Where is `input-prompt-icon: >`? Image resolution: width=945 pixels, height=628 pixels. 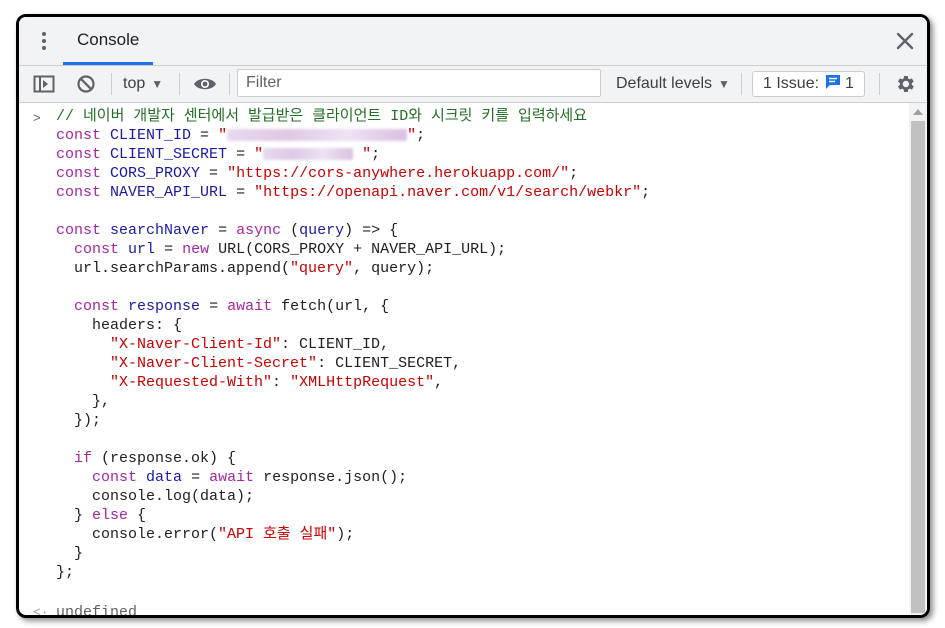
input-prompt-icon: > is located at coordinates (37, 118).